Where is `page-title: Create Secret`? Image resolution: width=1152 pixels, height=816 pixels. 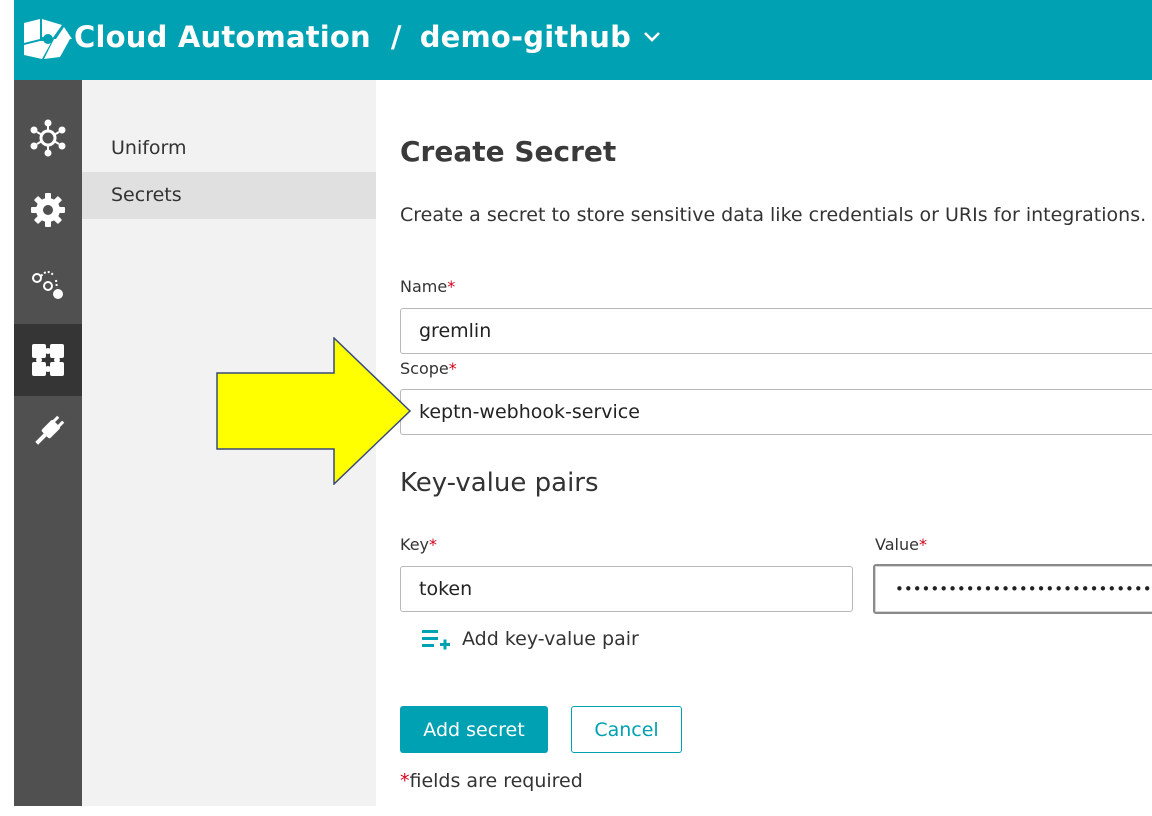
page-title: Create Secret is located at coordinates (508, 151).